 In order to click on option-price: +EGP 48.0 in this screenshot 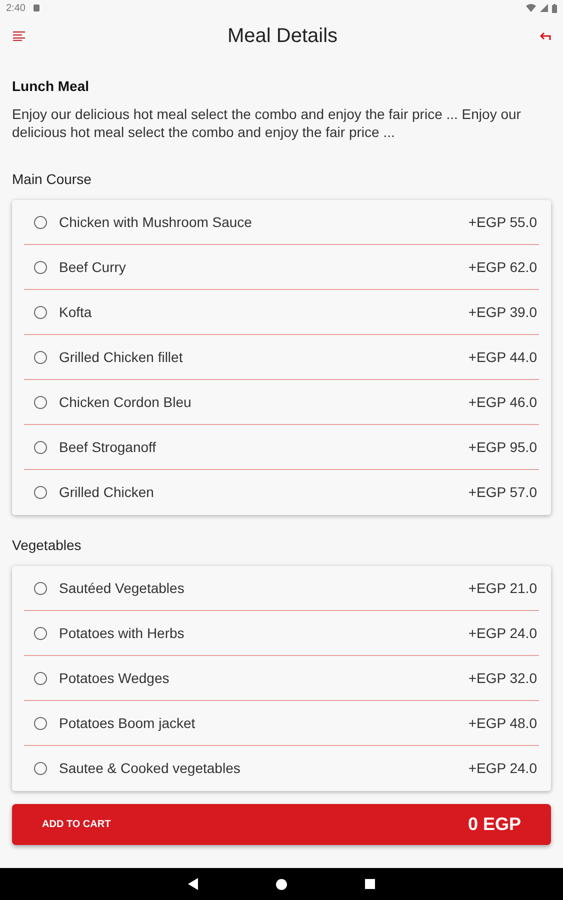, I will do `click(502, 723)`.